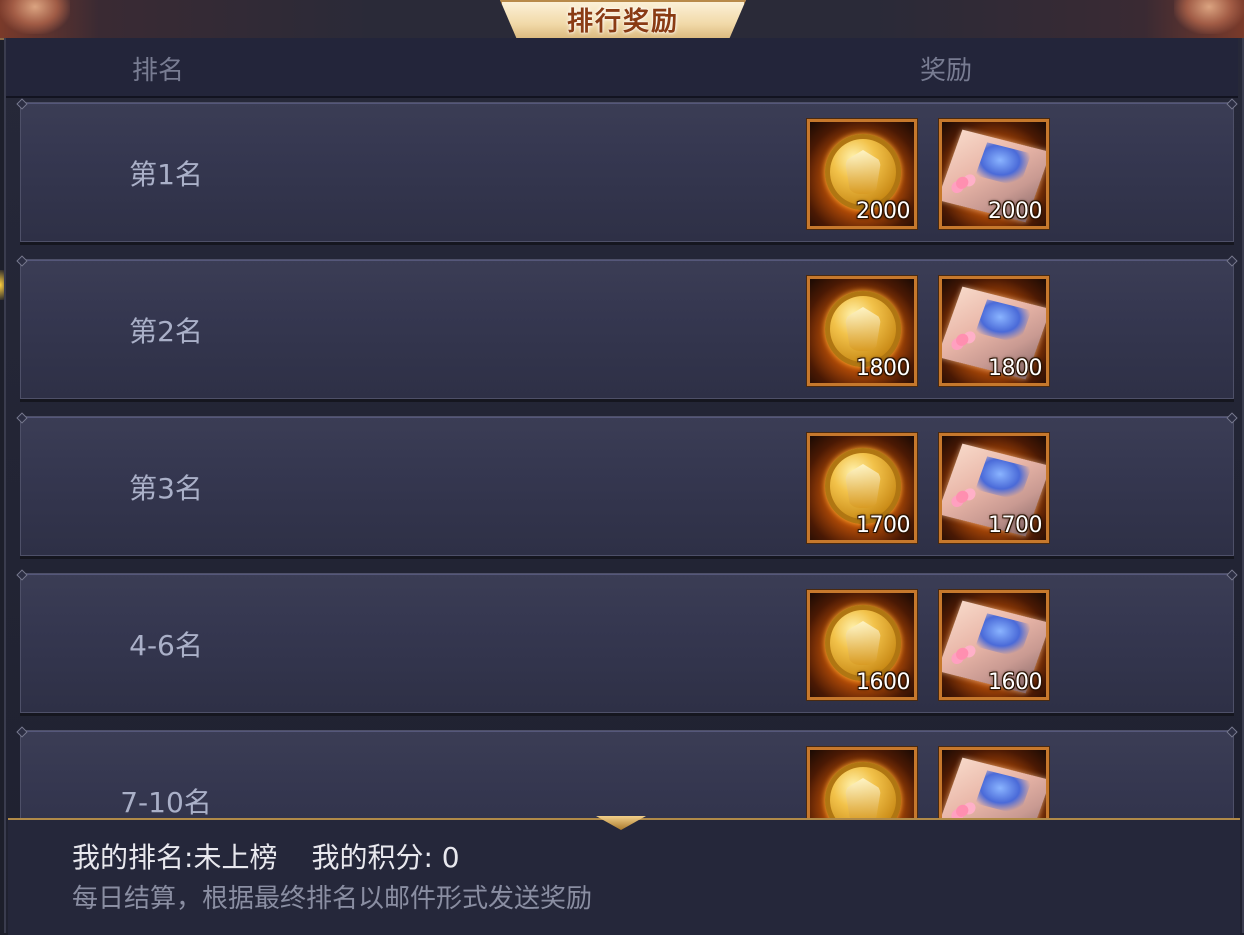 The height and width of the screenshot is (935, 1244). Describe the element at coordinates (35, 17) in the screenshot. I see `left-cloud-ornament-icon` at that location.